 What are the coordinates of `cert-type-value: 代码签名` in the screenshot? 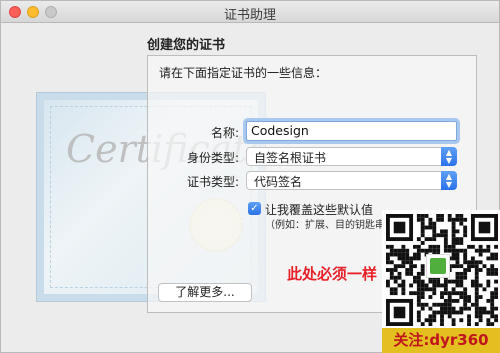 It's located at (278, 182).